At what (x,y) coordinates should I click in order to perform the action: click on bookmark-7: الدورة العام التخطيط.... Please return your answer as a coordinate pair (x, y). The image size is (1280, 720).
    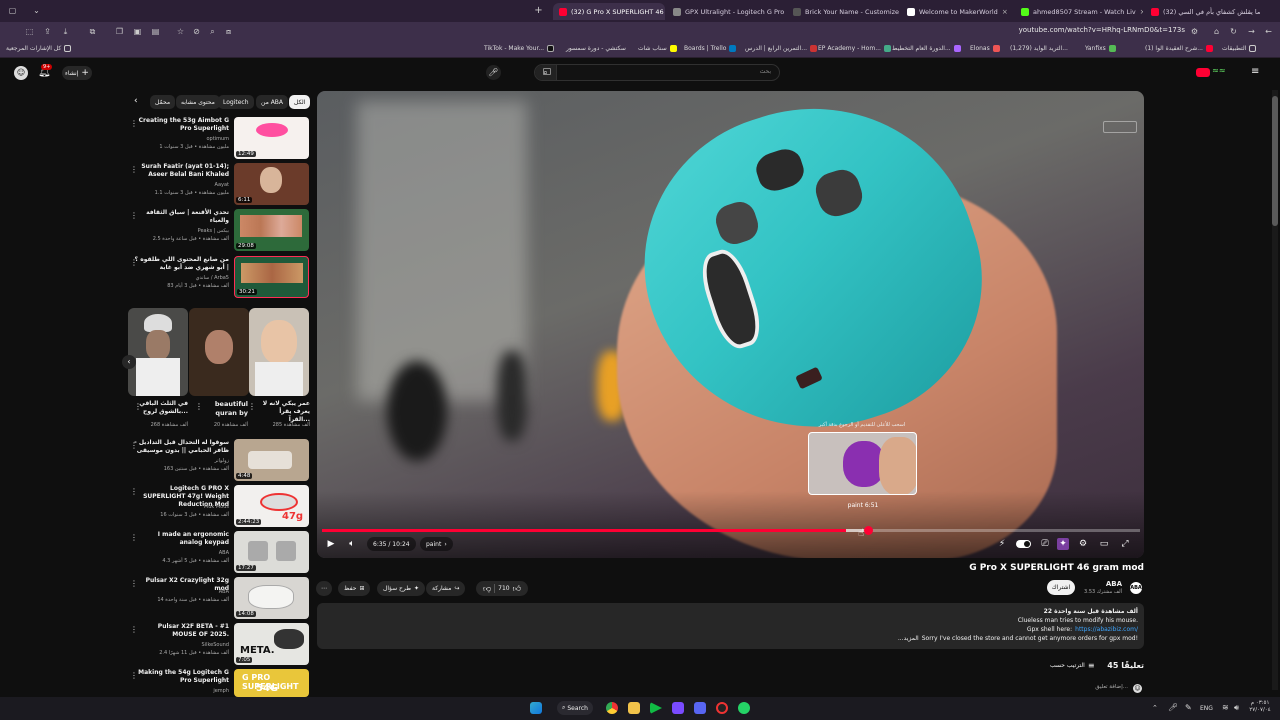
    Looking at the image, I should click on (926, 48).